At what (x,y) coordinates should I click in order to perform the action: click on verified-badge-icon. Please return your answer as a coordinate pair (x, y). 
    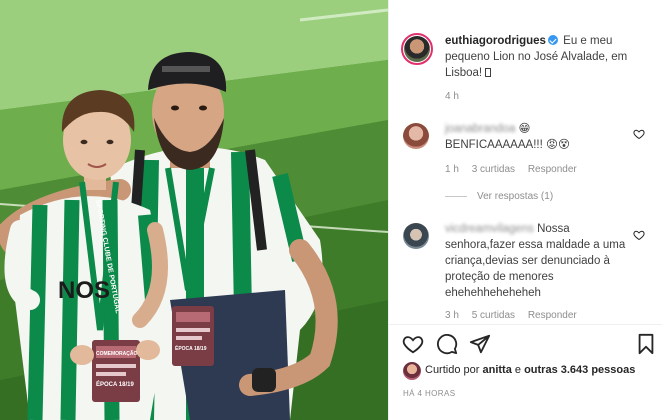
    Looking at the image, I should click on (552, 40).